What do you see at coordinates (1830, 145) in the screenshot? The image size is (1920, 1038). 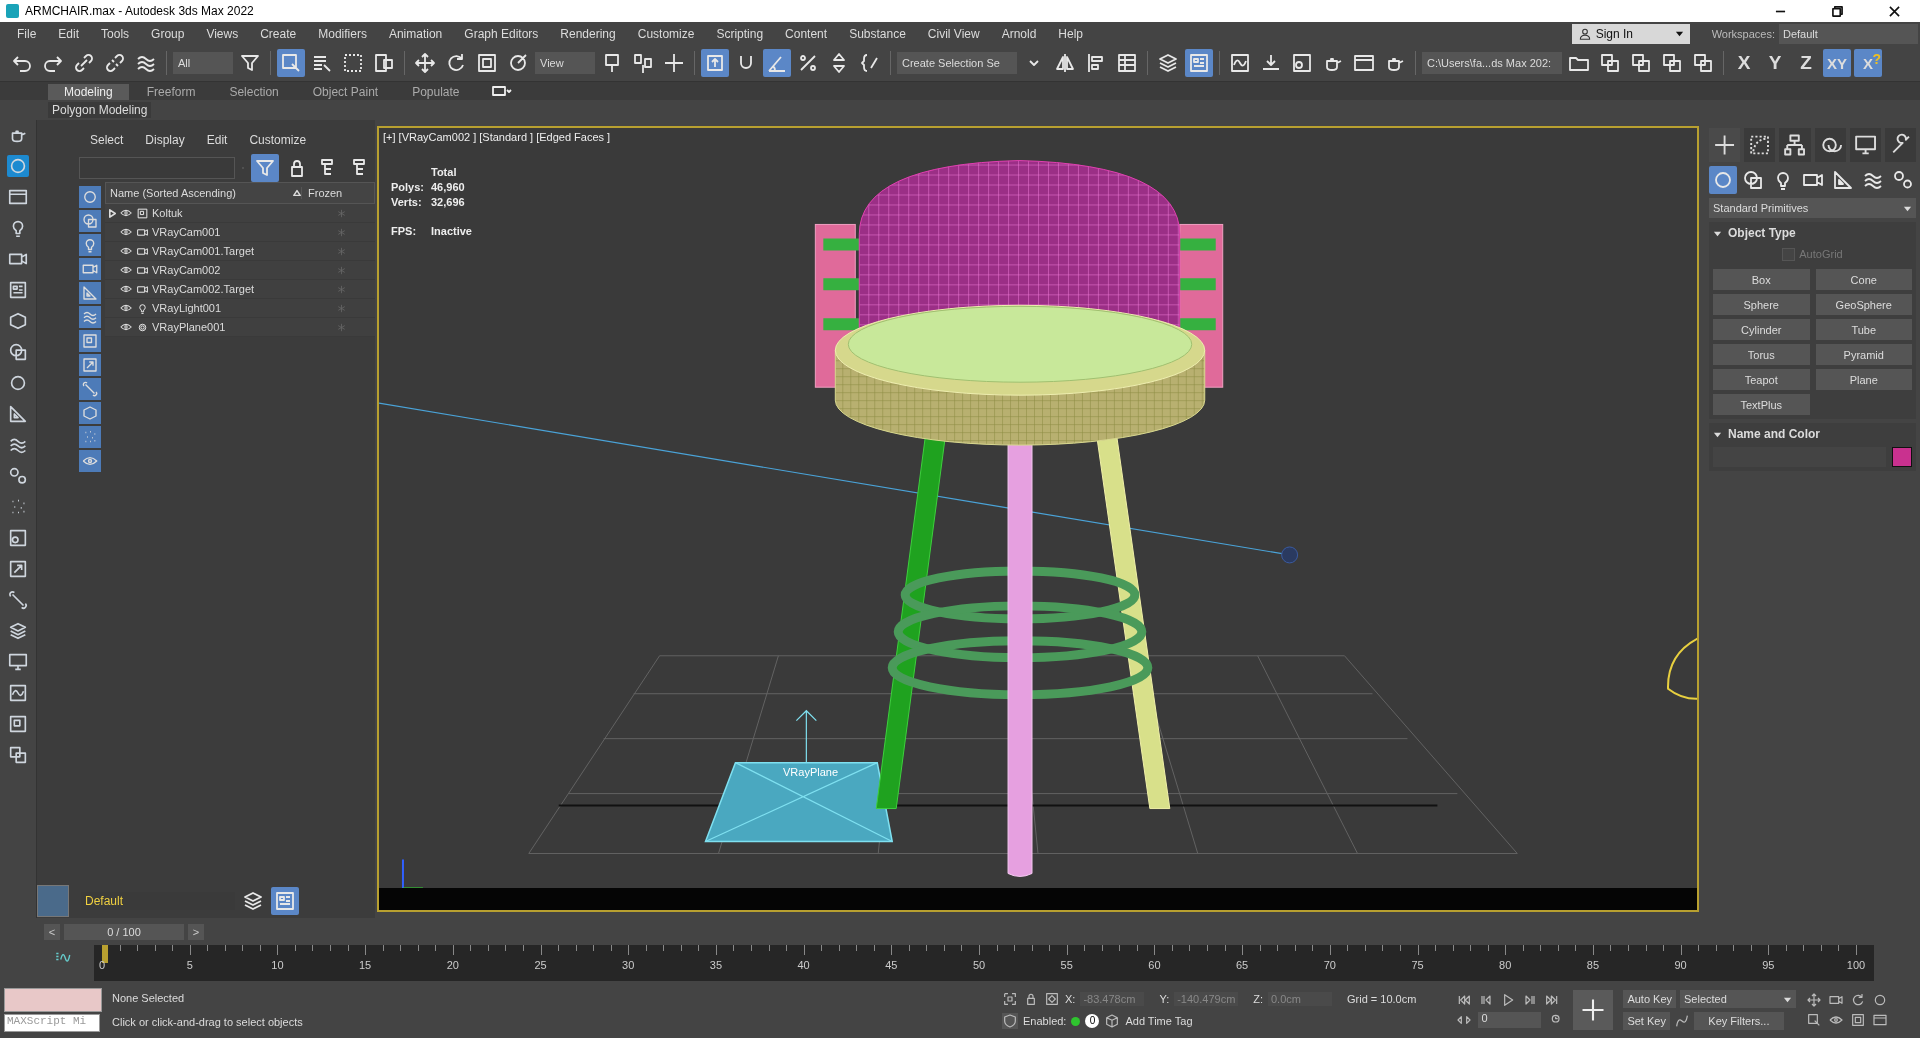 I see `motion-icon` at bounding box center [1830, 145].